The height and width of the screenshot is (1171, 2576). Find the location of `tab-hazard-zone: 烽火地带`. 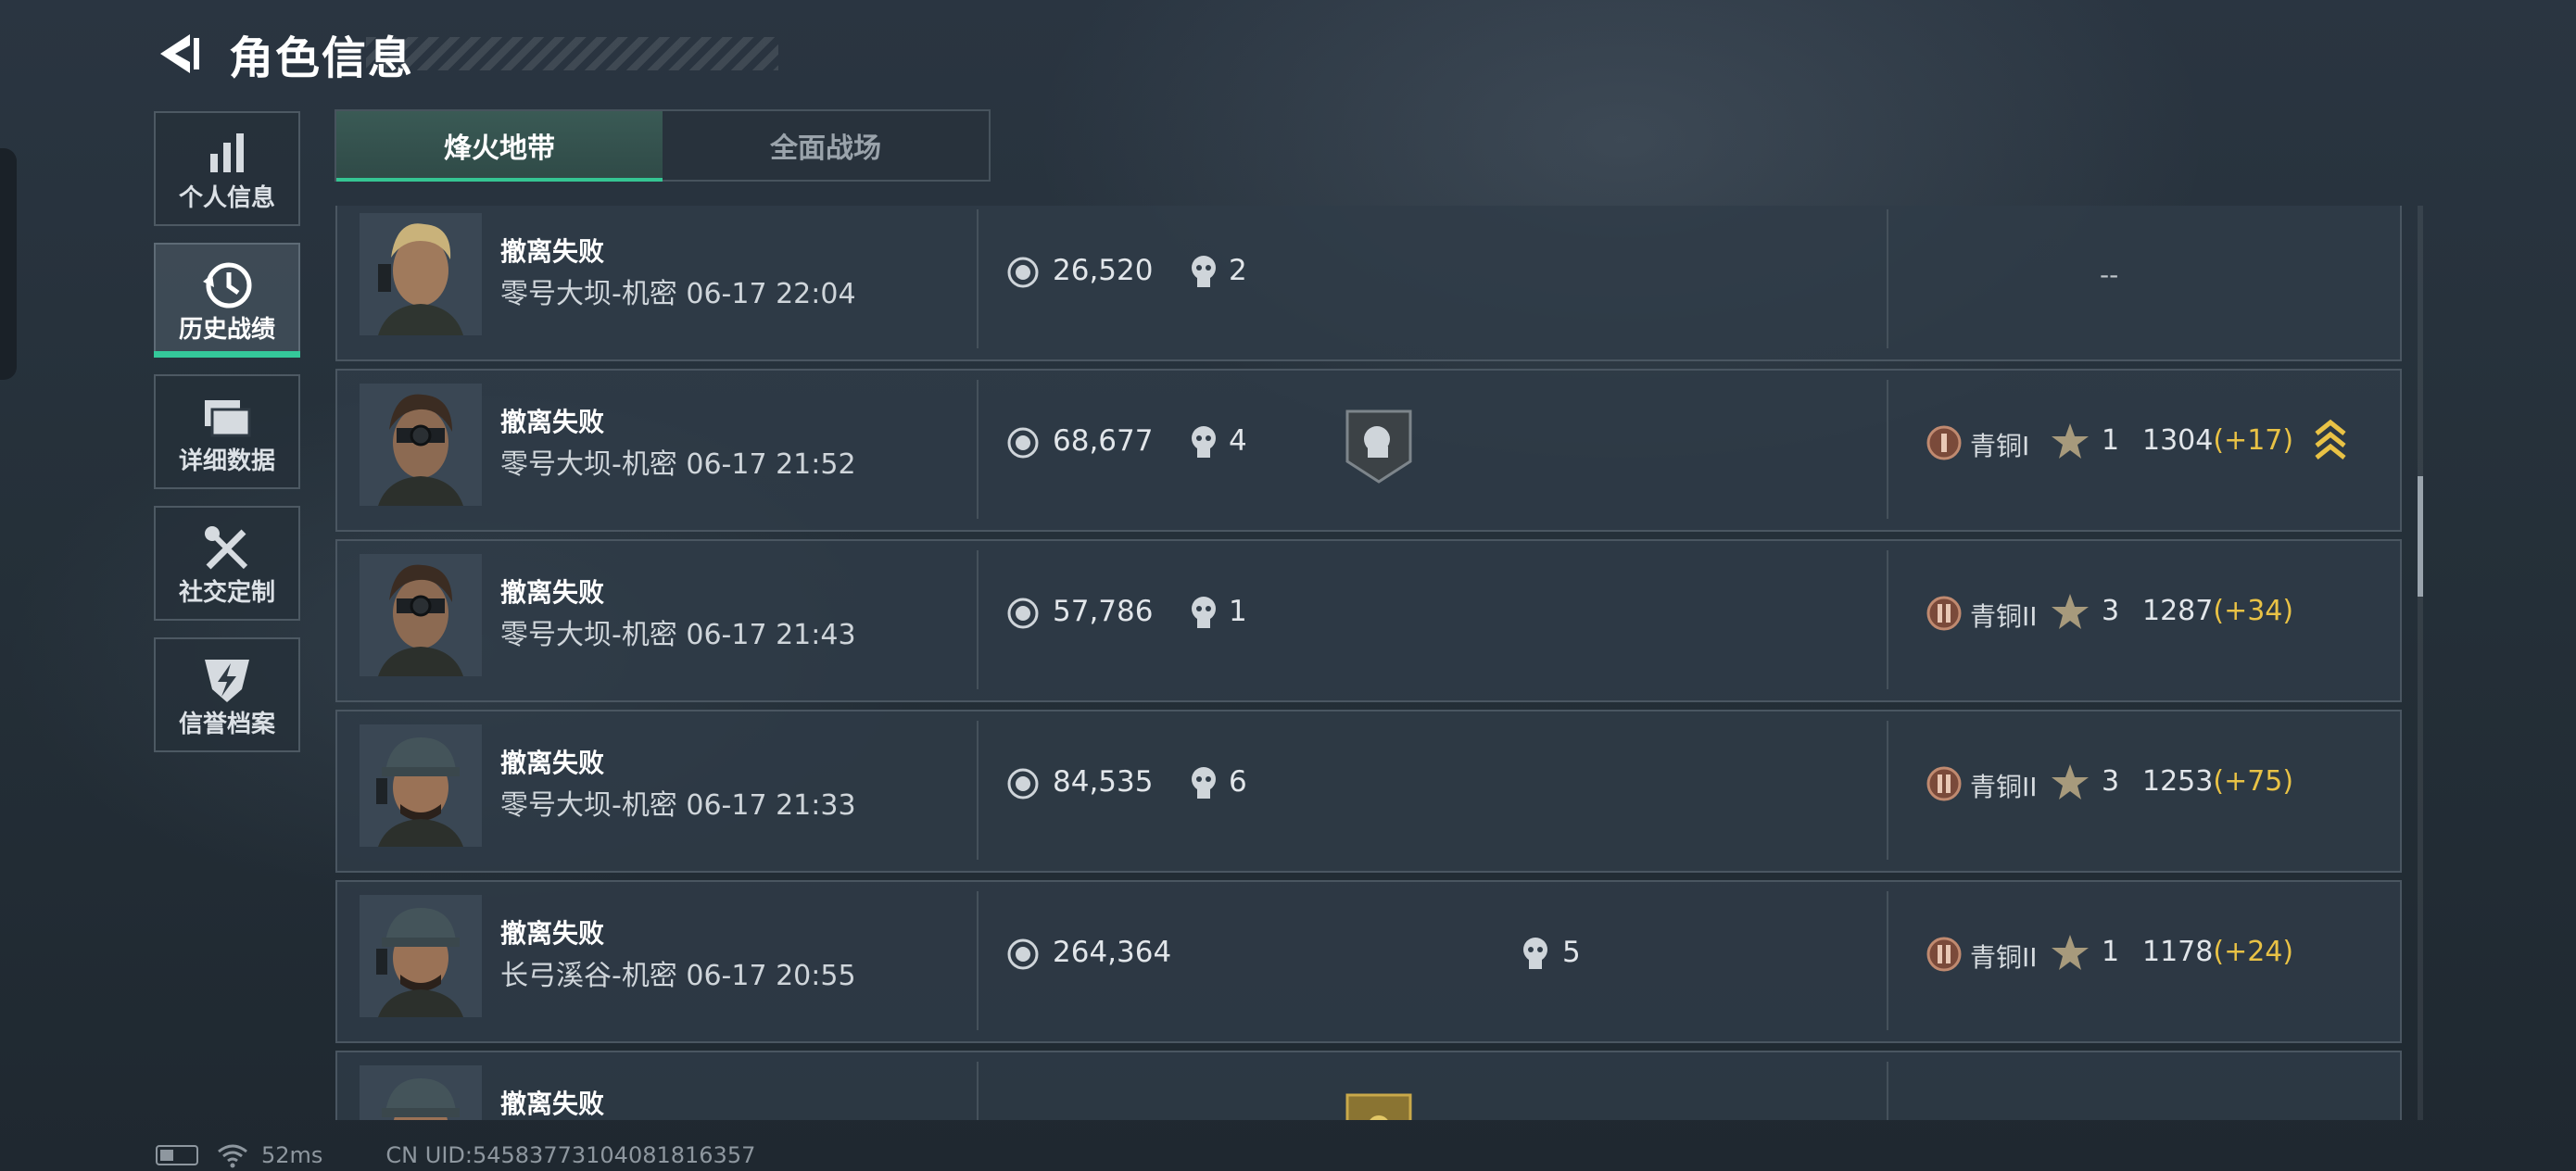

tab-hazard-zone: 烽火地带 is located at coordinates (499, 147).